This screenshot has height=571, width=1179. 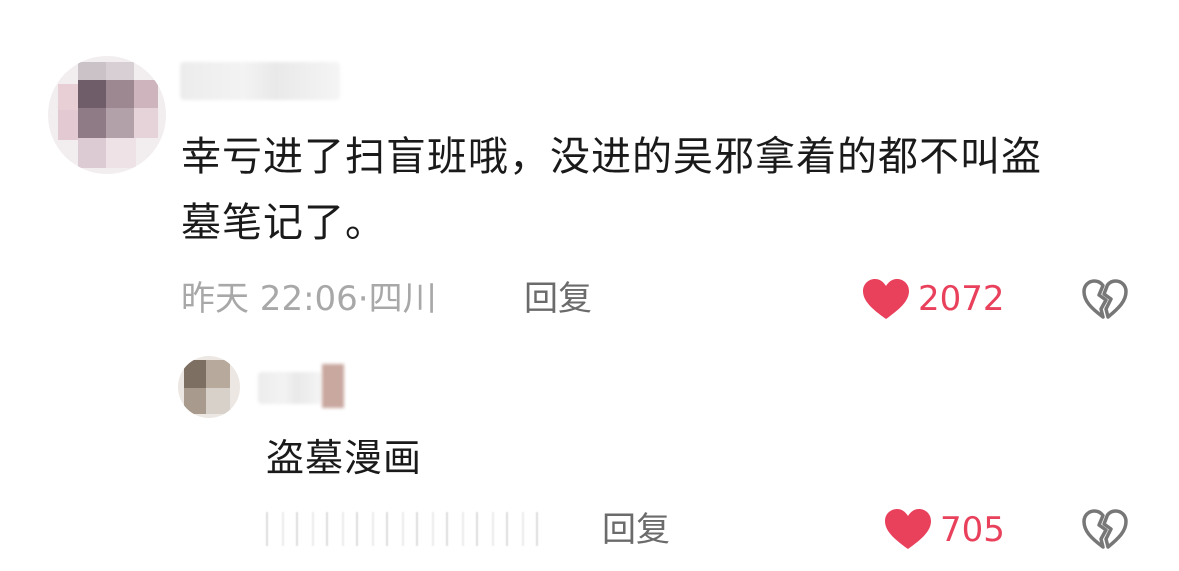 I want to click on reply-meta-blurred, so click(x=406, y=529).